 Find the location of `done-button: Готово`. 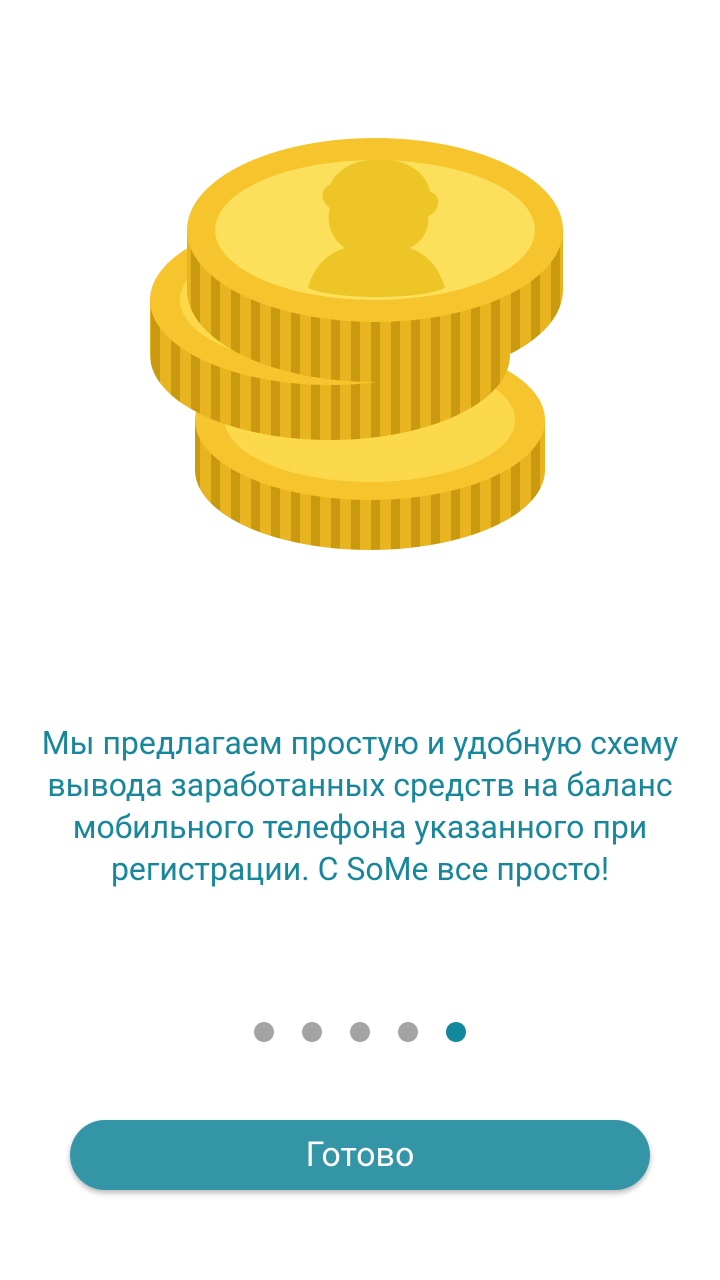

done-button: Готово is located at coordinates (360, 1155).